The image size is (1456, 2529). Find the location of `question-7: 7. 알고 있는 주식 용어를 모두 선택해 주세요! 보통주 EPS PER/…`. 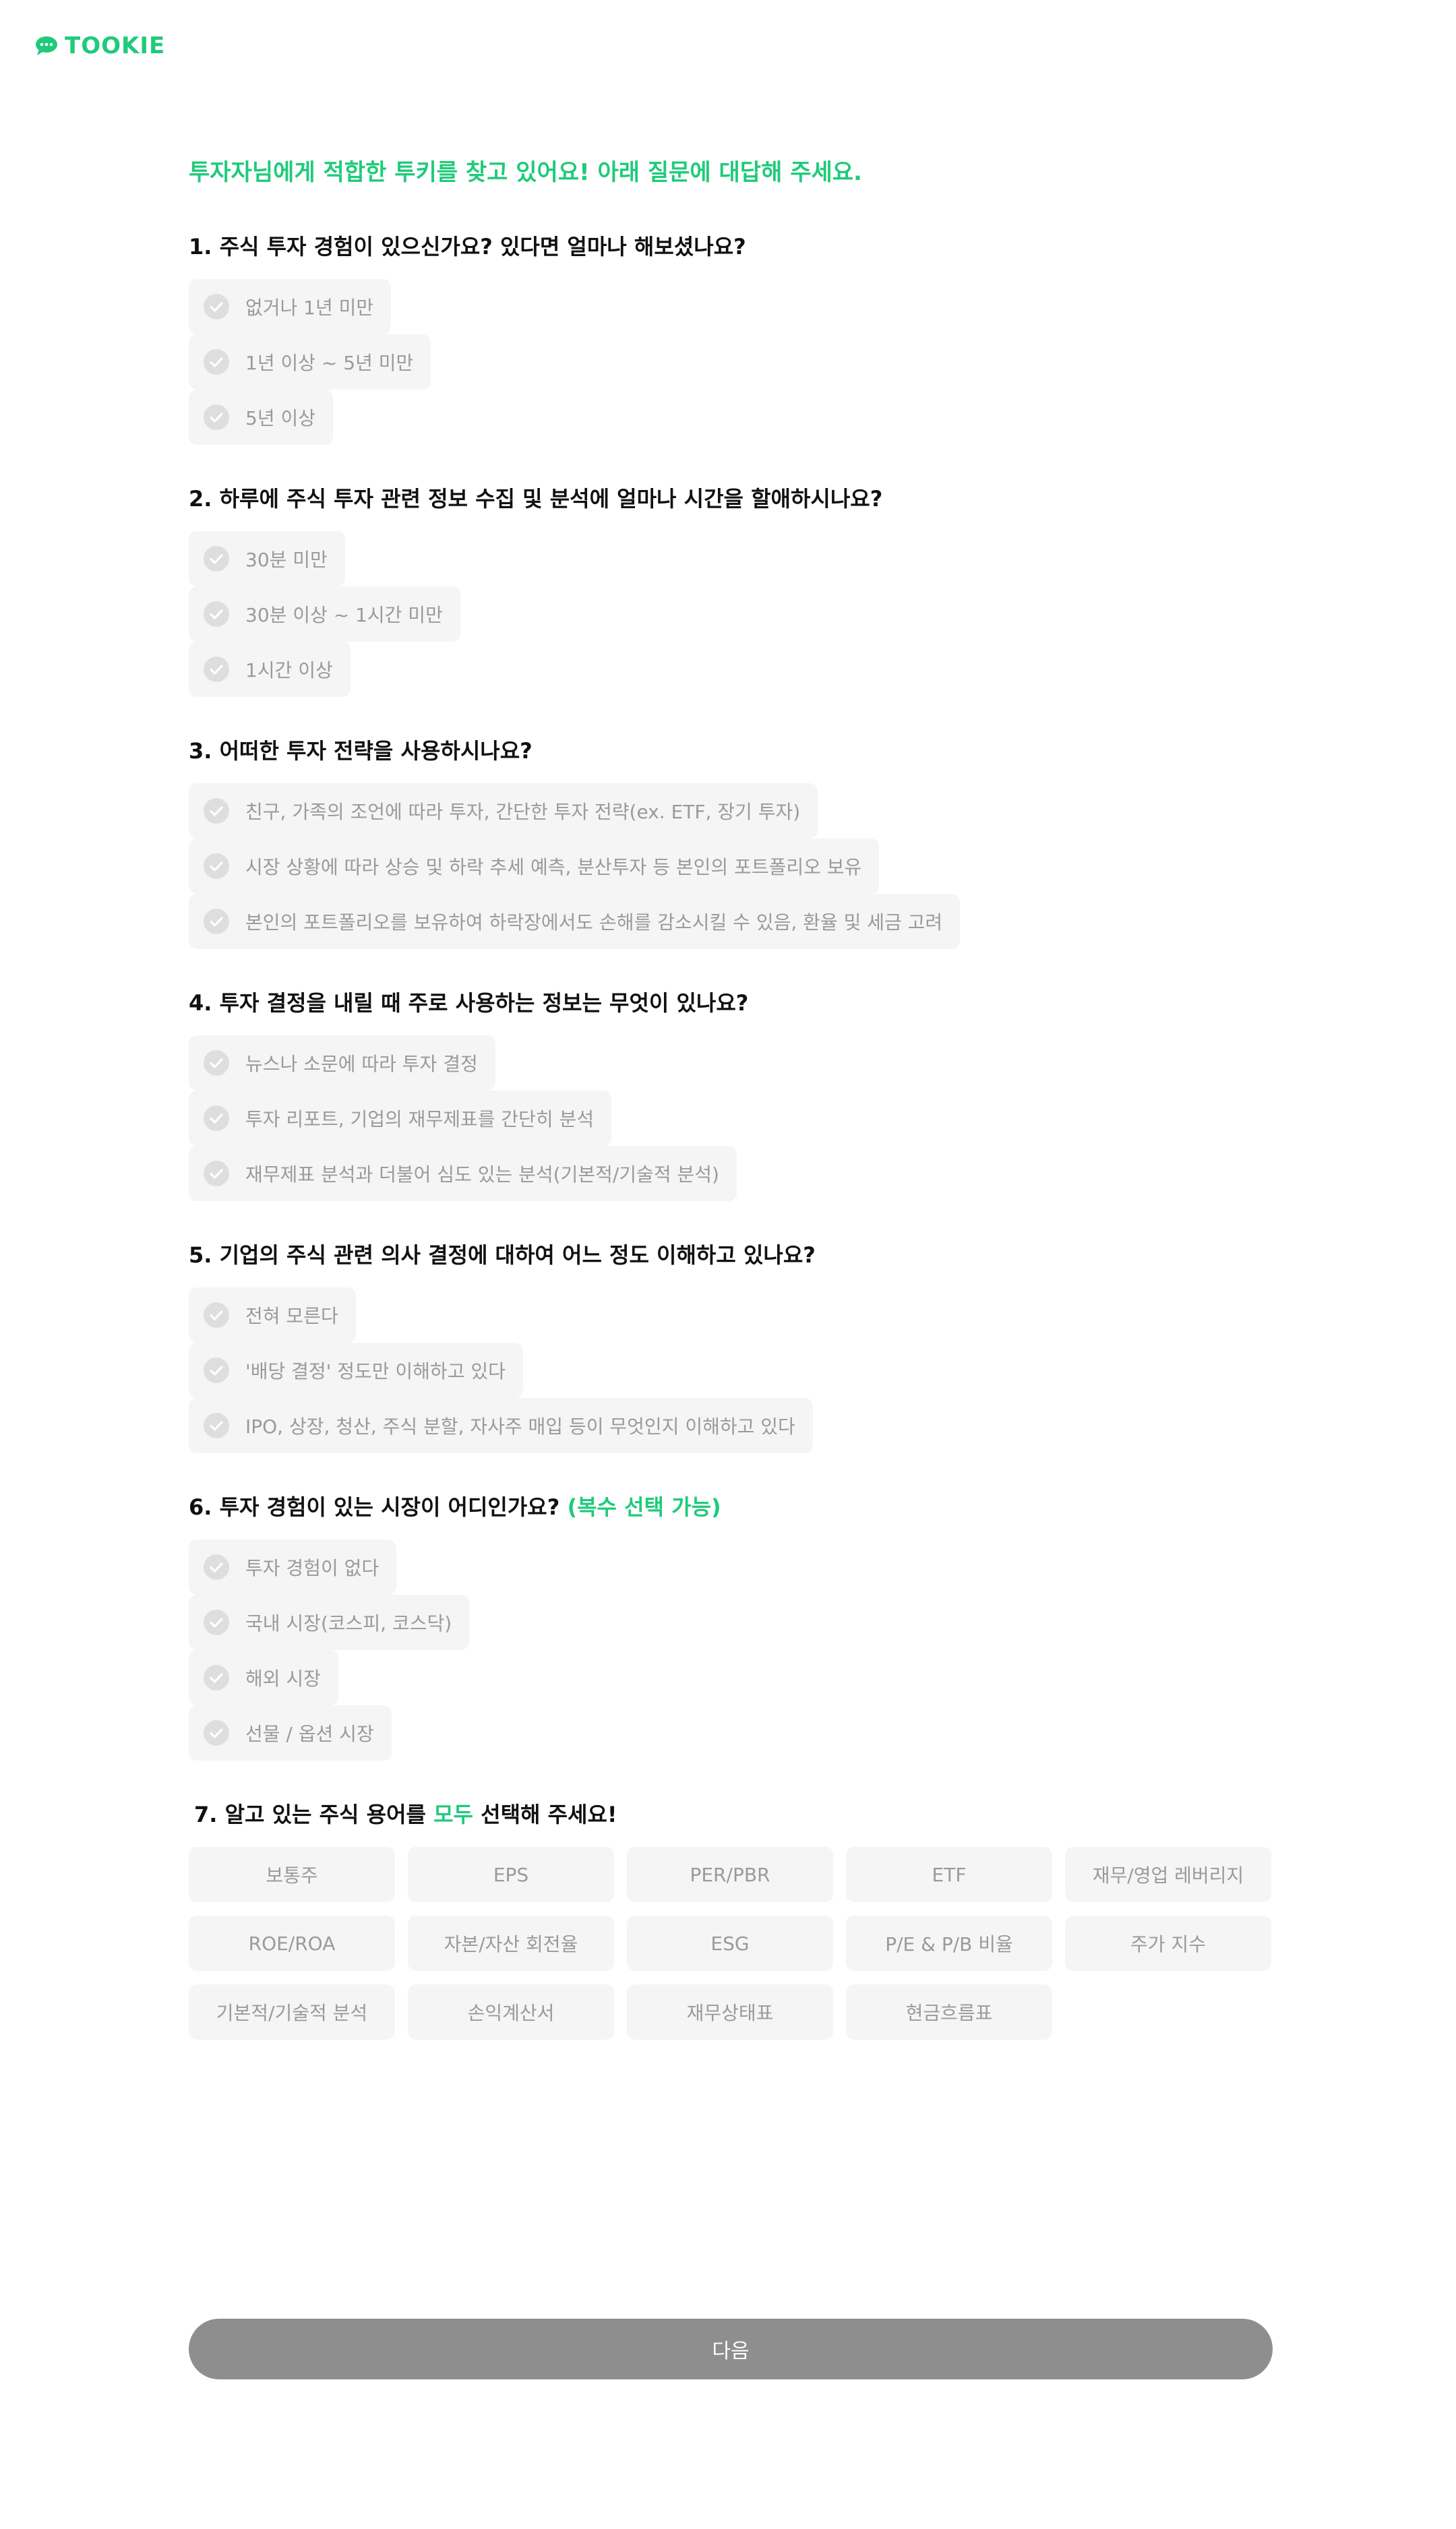

question-7: 7. 알고 있는 주식 용어를 모두 선택해 주세요! 보통주 EPS PER/… is located at coordinates (731, 1920).